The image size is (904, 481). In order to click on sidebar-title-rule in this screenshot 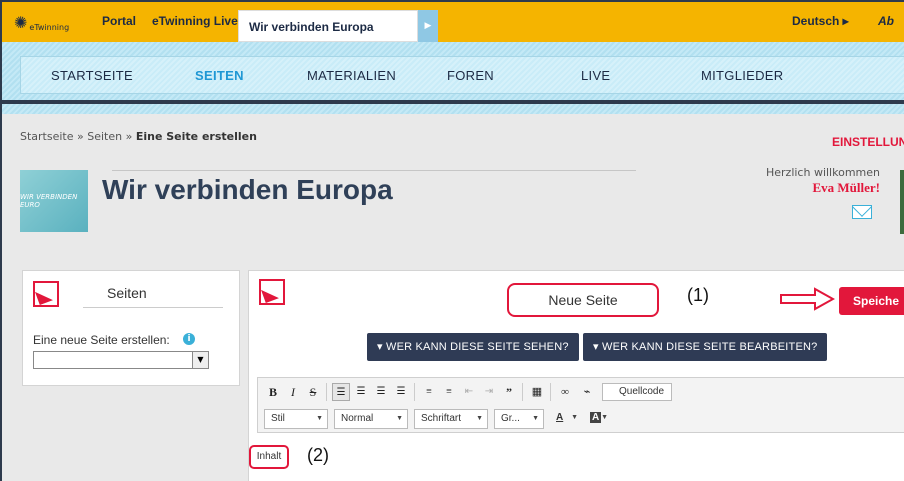, I will do `click(153, 307)`.